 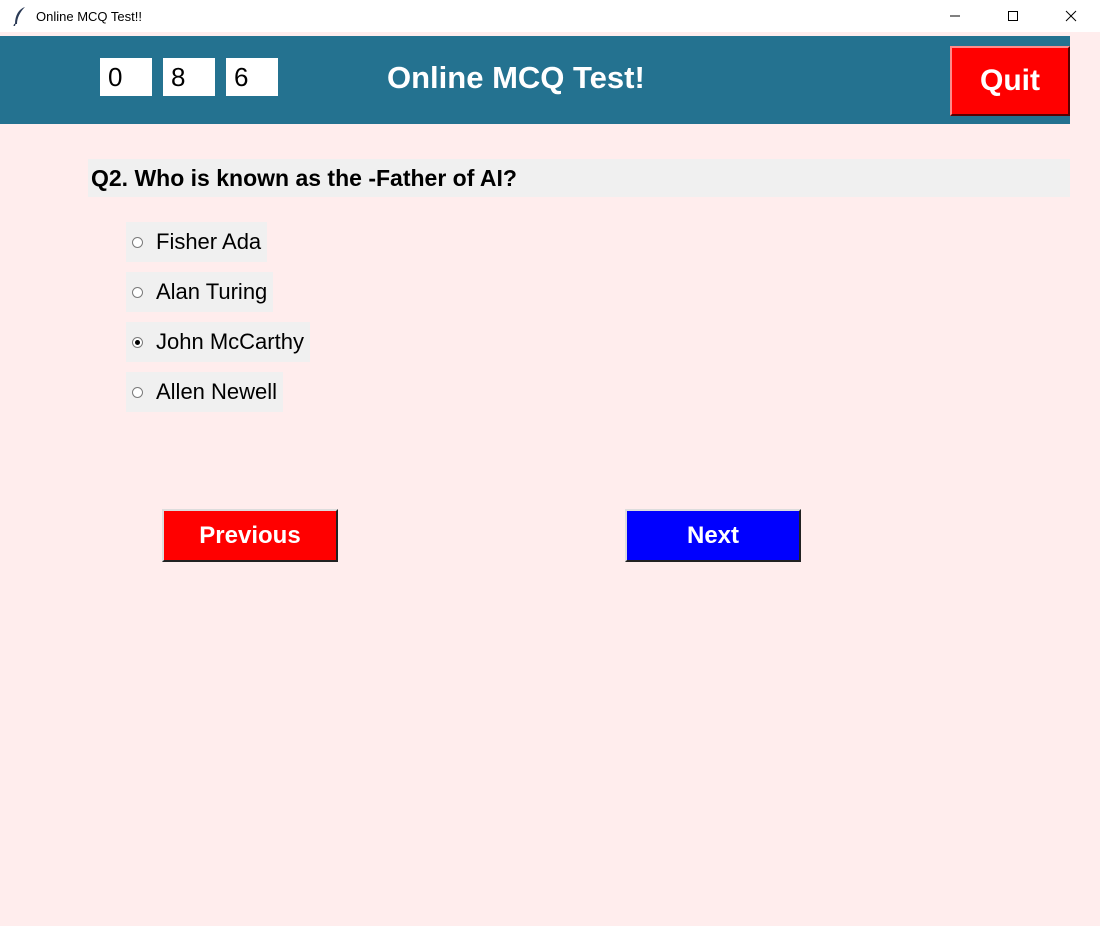 I want to click on option-label: Alan Turing, so click(x=212, y=291).